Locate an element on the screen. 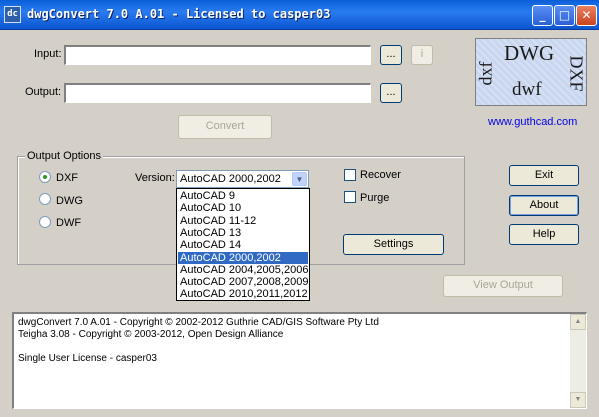 This screenshot has width=599, height=417. version-option: AutoCAD 10 is located at coordinates (243, 208).